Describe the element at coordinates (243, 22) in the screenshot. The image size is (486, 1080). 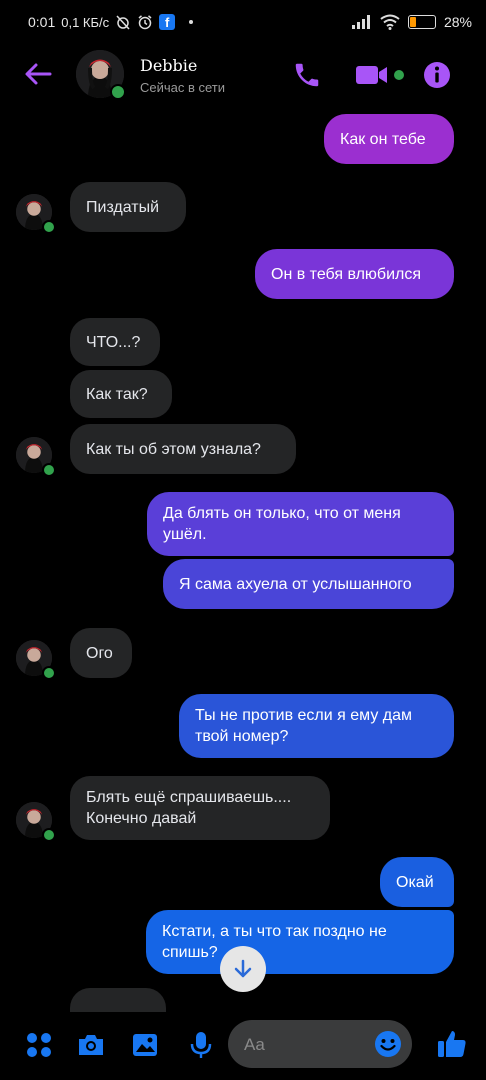
I see `status-bar: 0:01 0,1 КБ/с f 28%` at that location.